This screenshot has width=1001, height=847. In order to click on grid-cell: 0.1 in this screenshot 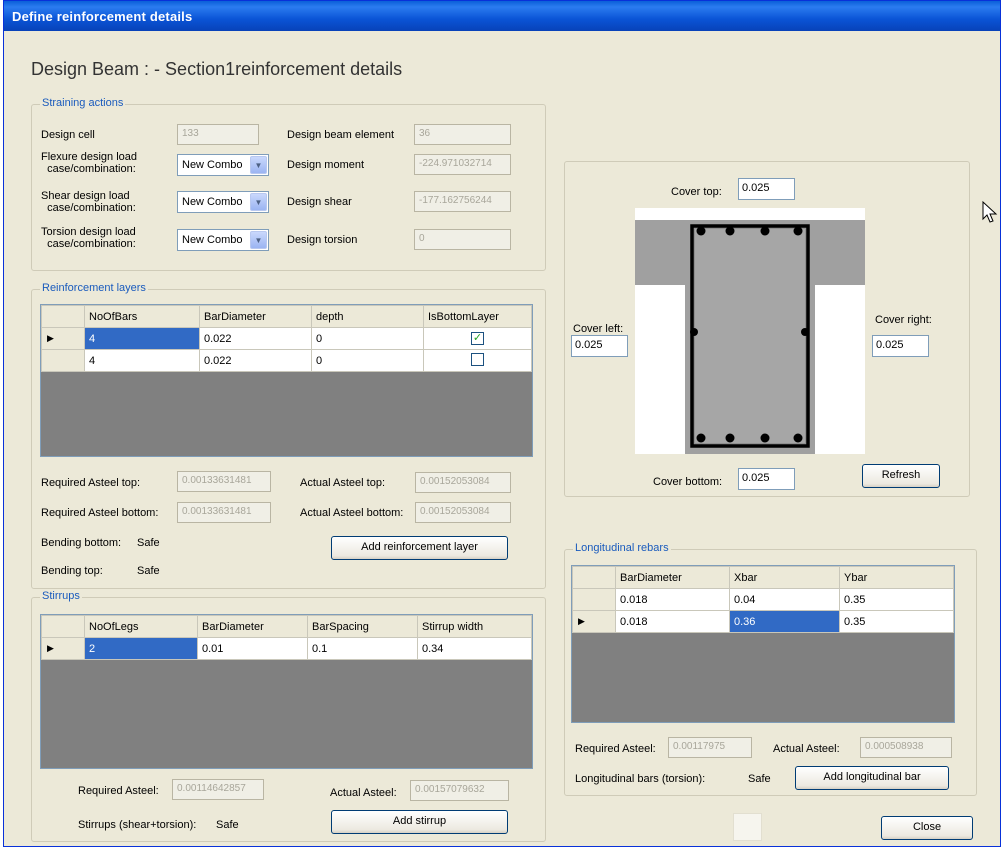, I will do `click(362, 648)`.